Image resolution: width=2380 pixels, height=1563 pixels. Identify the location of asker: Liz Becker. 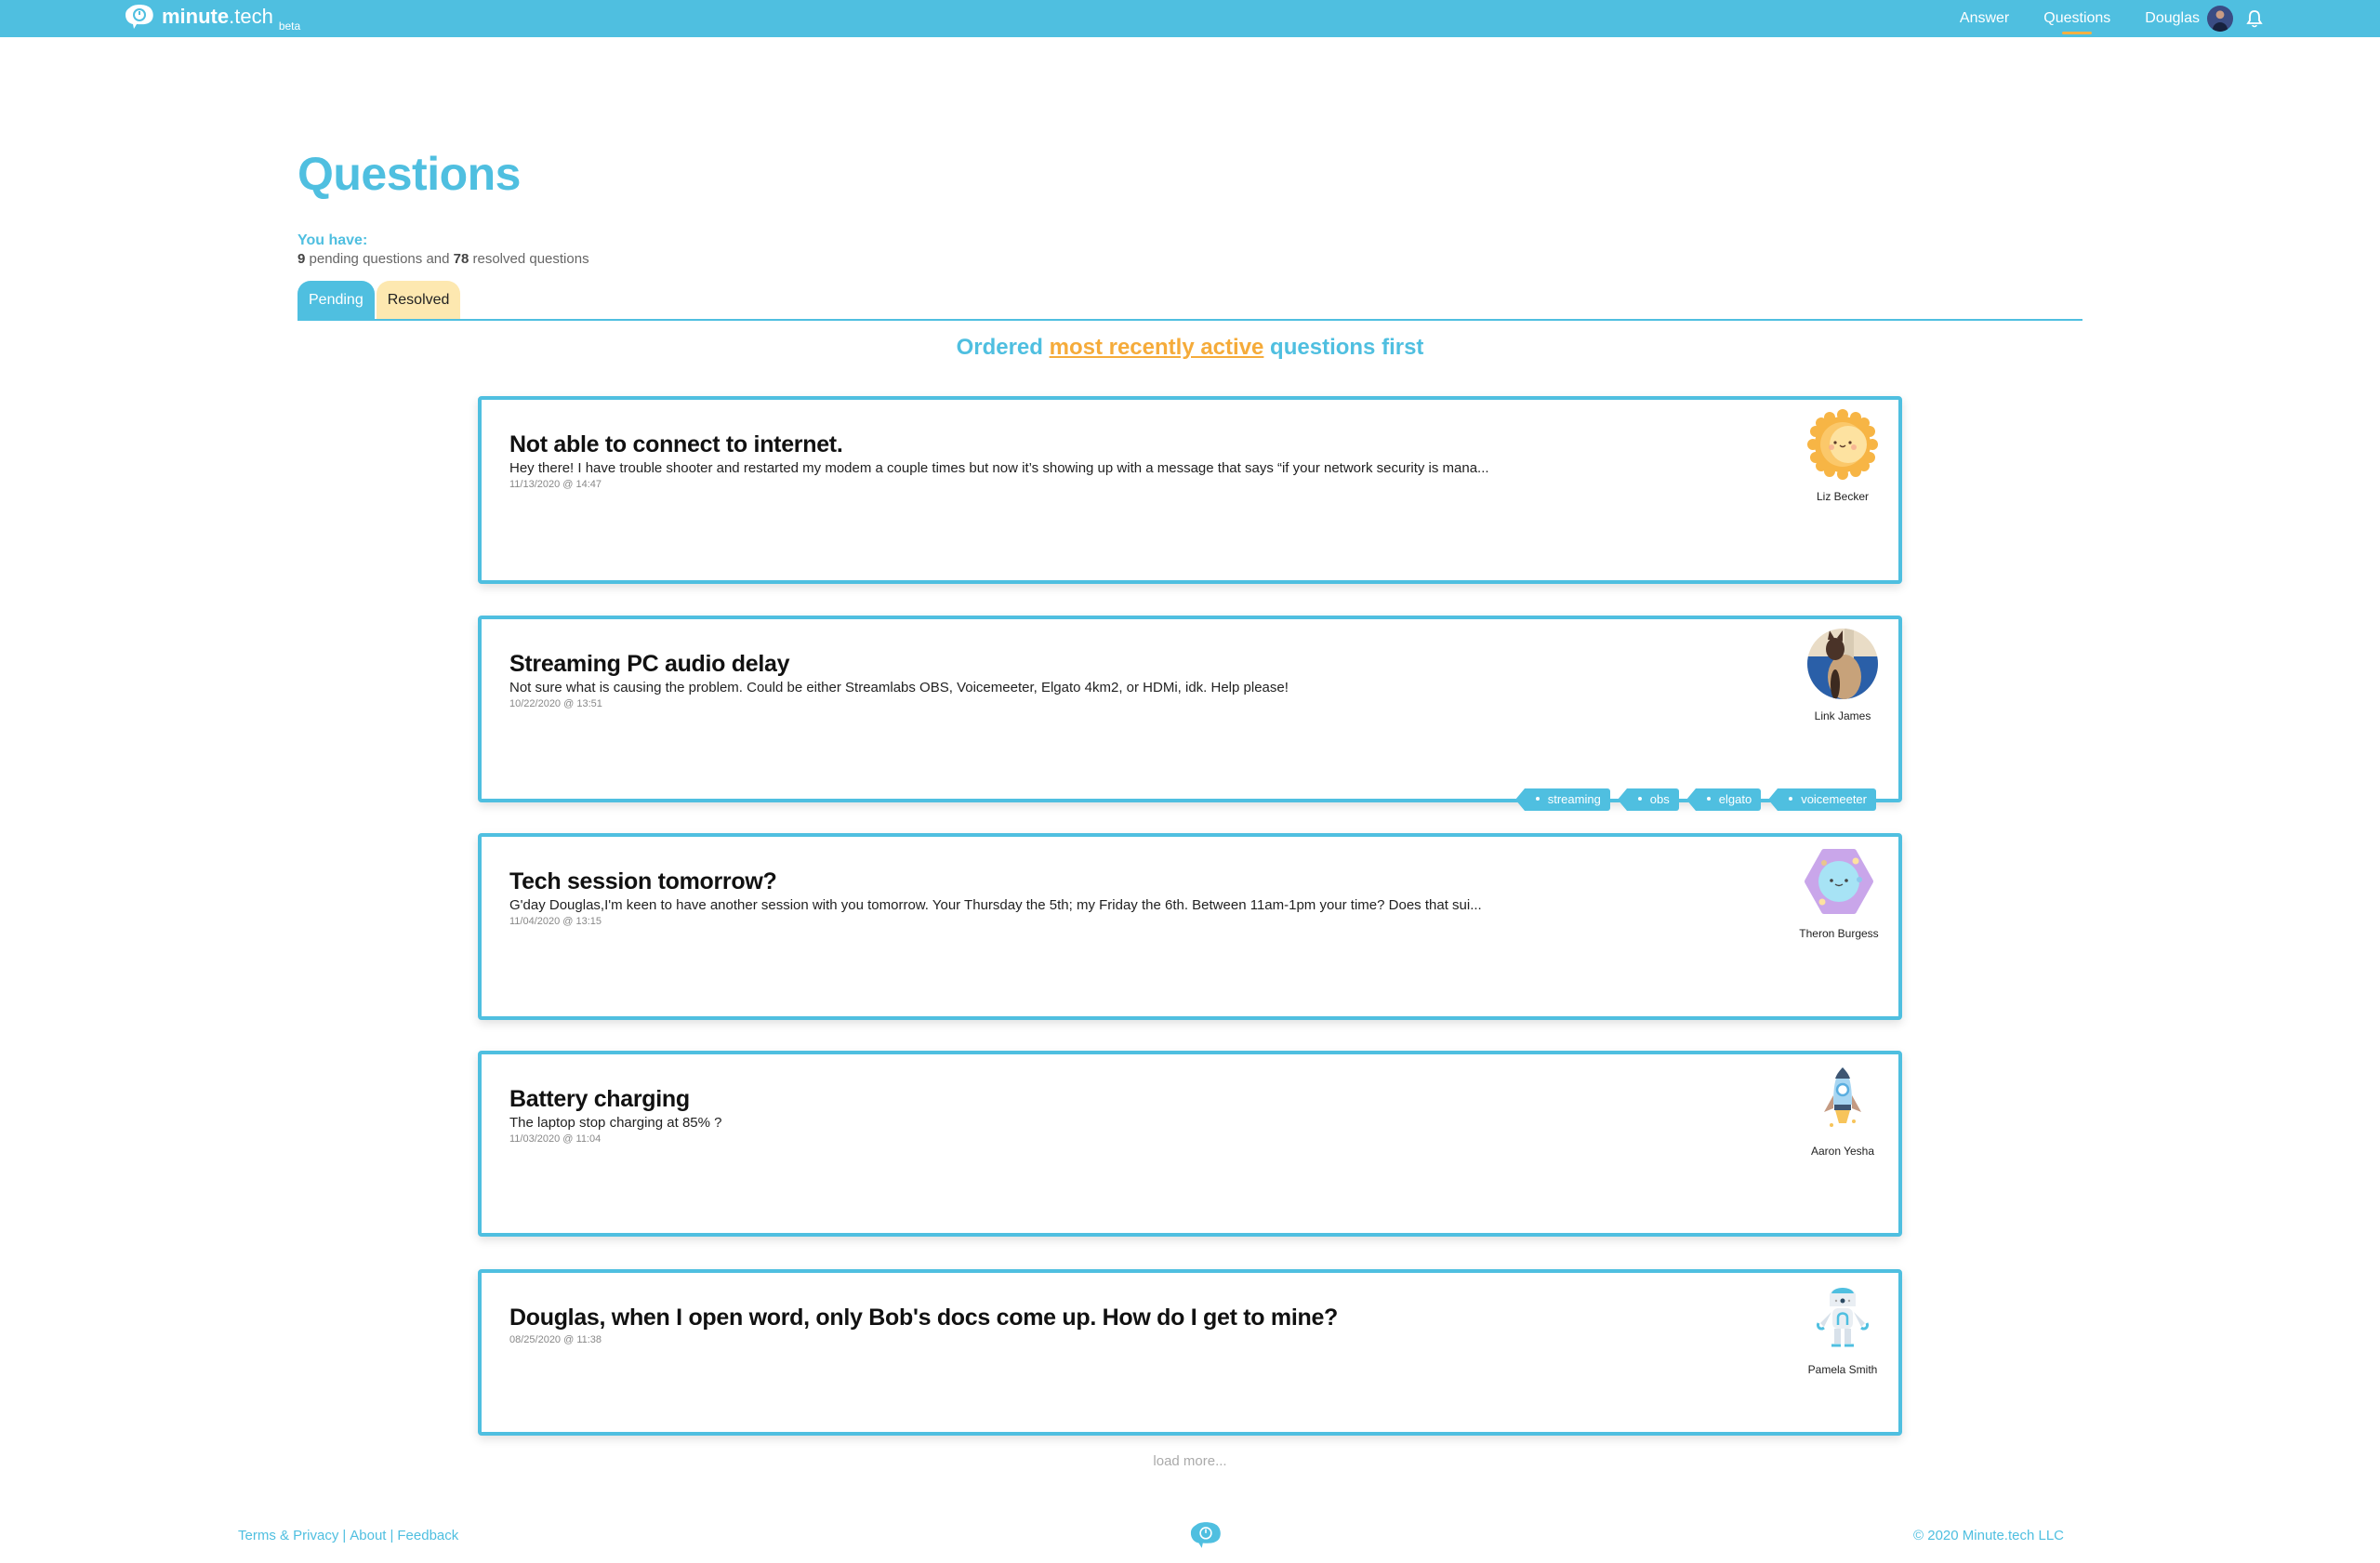
(1842, 456).